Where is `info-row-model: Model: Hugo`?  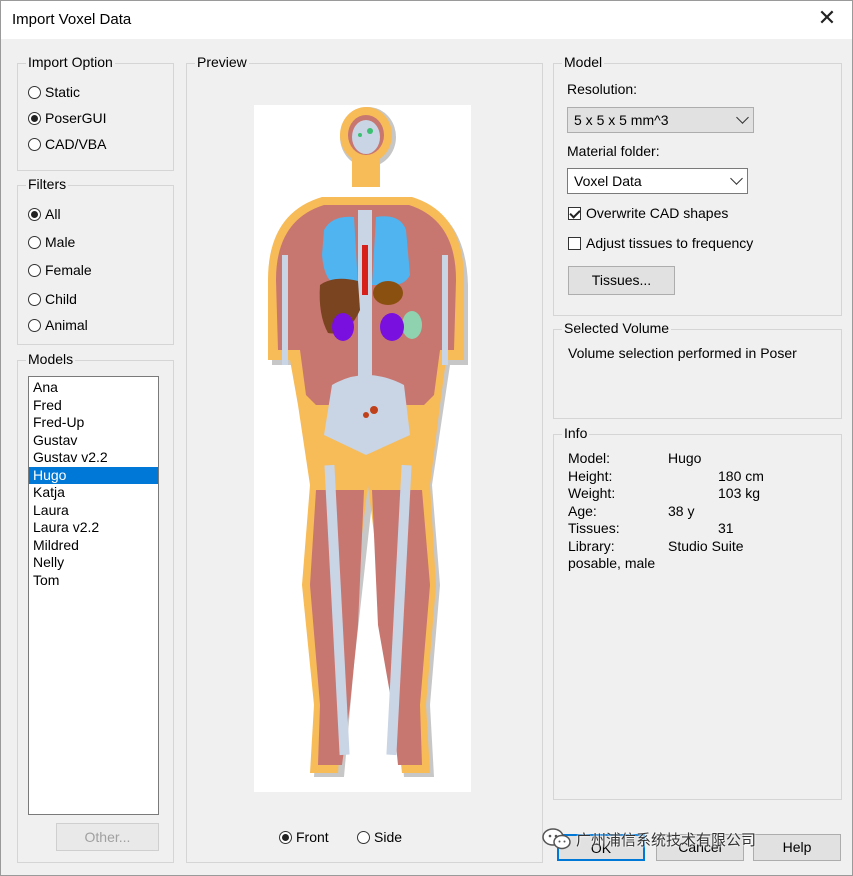 info-row-model: Model: Hugo is located at coordinates (698, 459).